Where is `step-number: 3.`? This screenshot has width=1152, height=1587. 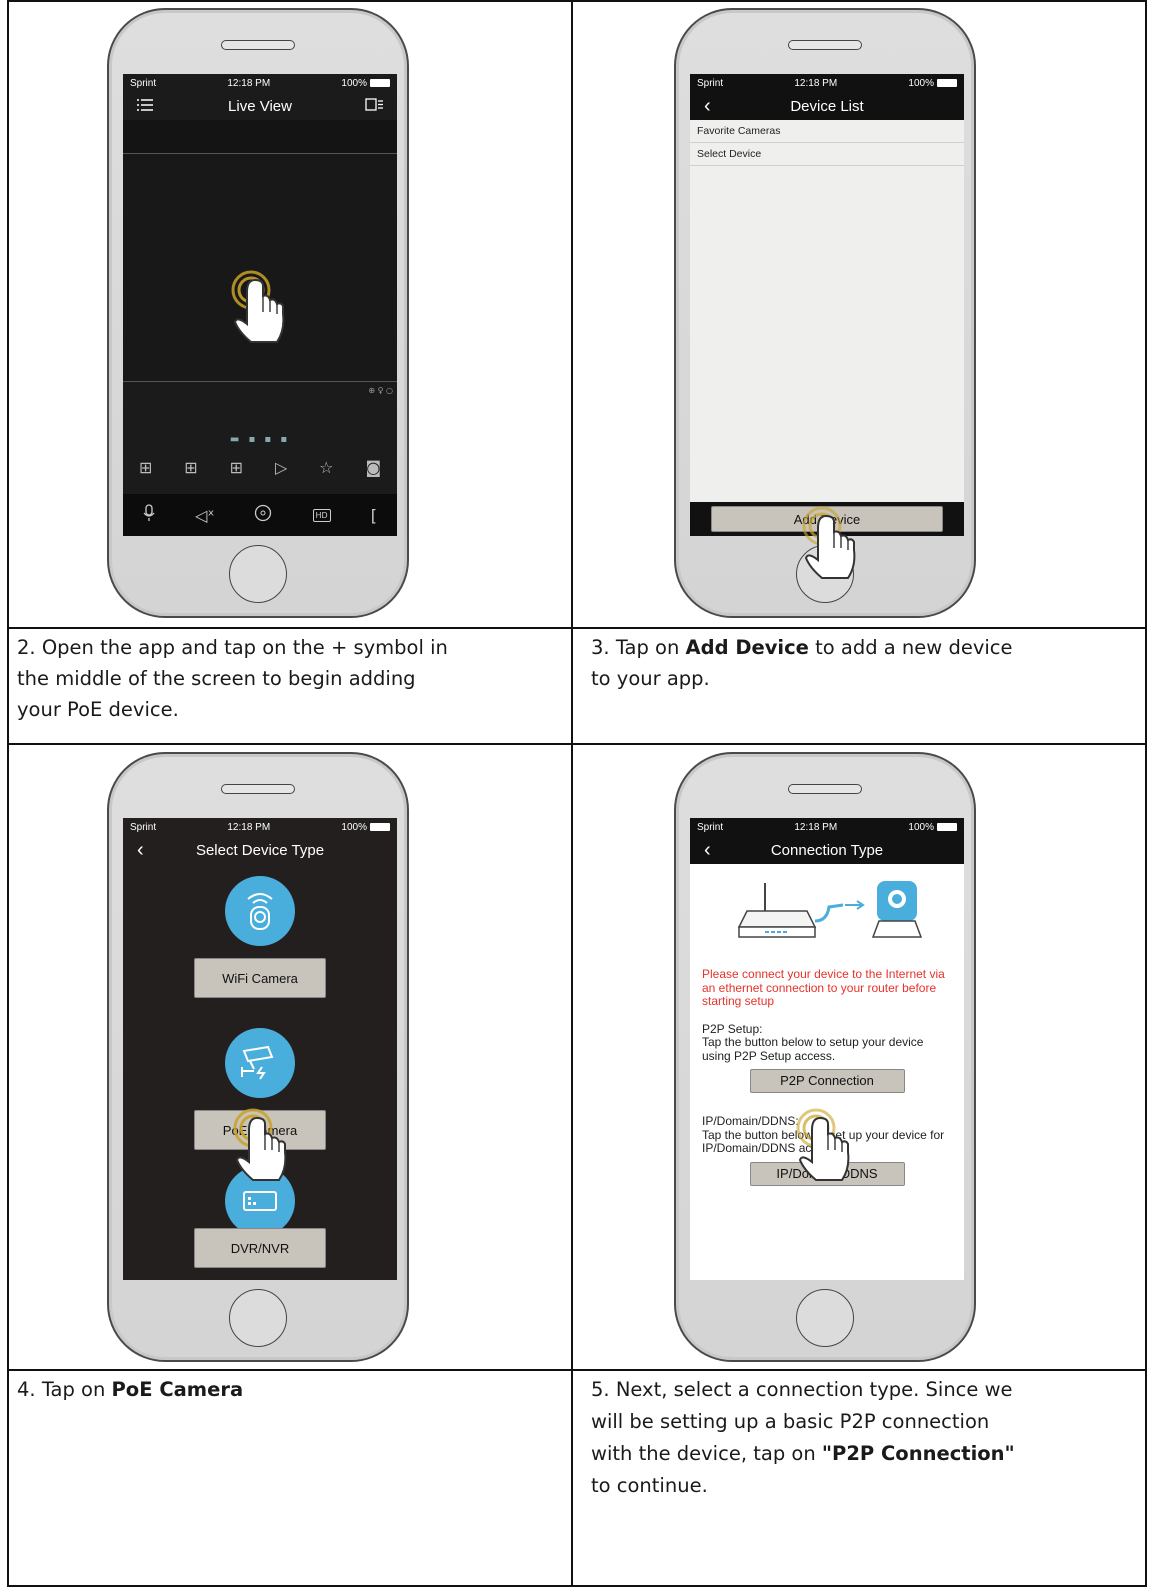
step-number: 3. is located at coordinates (600, 647).